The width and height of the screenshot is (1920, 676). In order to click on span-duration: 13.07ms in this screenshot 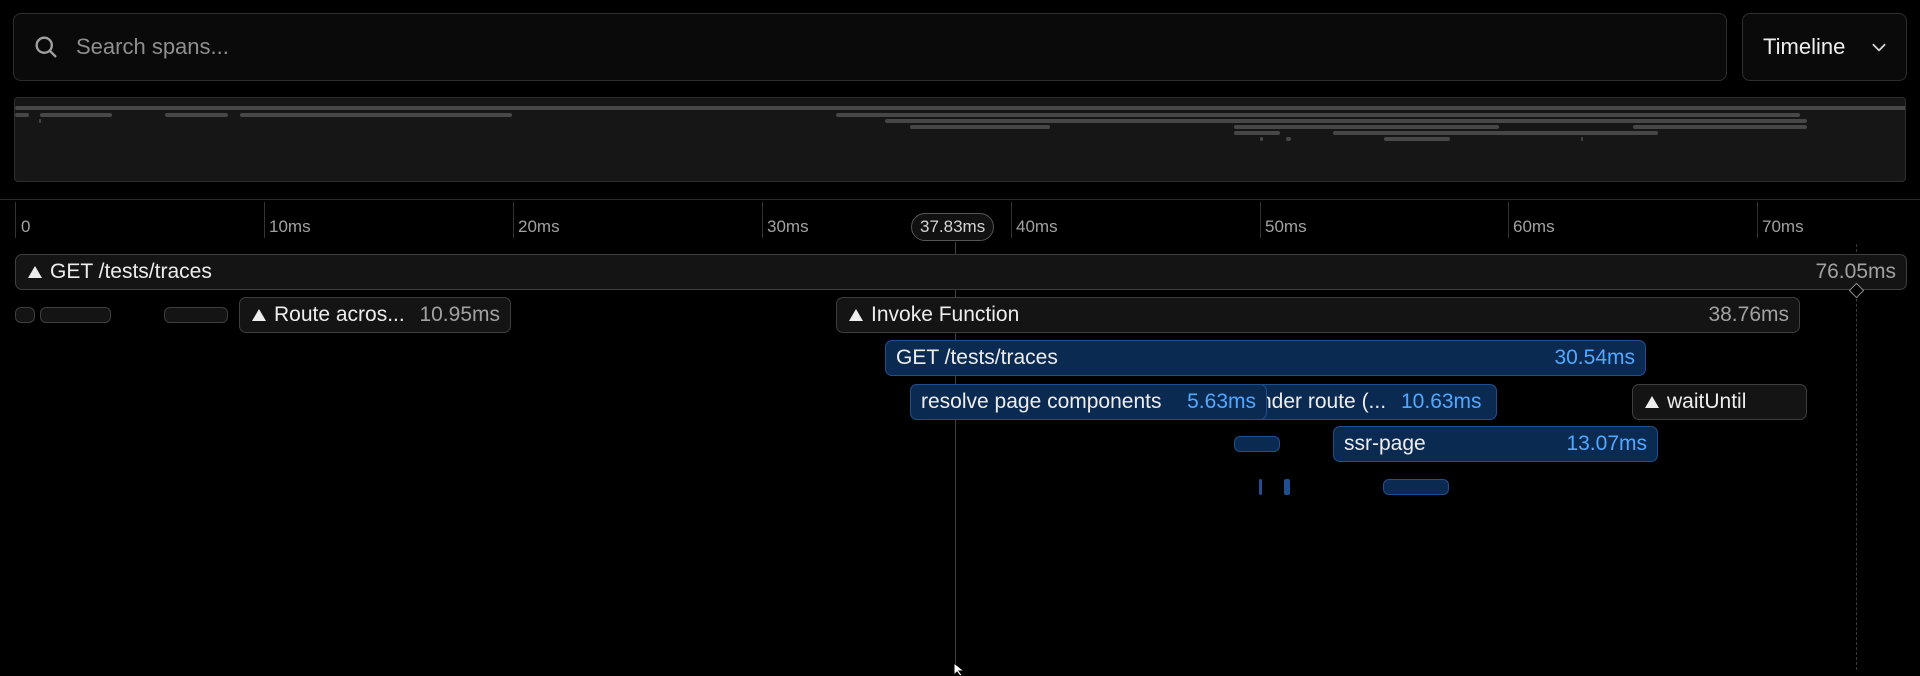, I will do `click(1606, 443)`.